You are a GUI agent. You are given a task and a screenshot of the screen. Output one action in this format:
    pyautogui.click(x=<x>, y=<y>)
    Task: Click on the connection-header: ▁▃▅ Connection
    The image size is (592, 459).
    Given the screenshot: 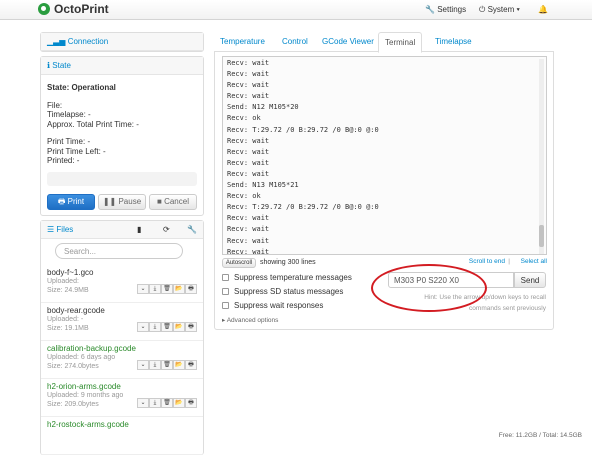 What is the action you would take?
    pyautogui.click(x=122, y=42)
    